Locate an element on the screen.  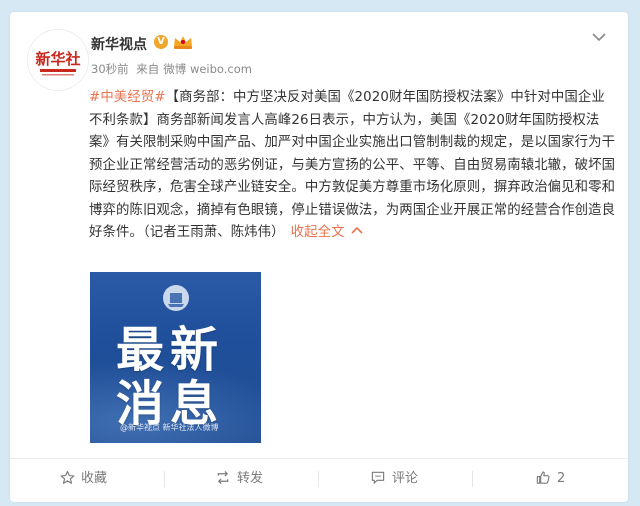
post-meta: 30秒前 来自 微博 weibo.com is located at coordinates (173, 69).